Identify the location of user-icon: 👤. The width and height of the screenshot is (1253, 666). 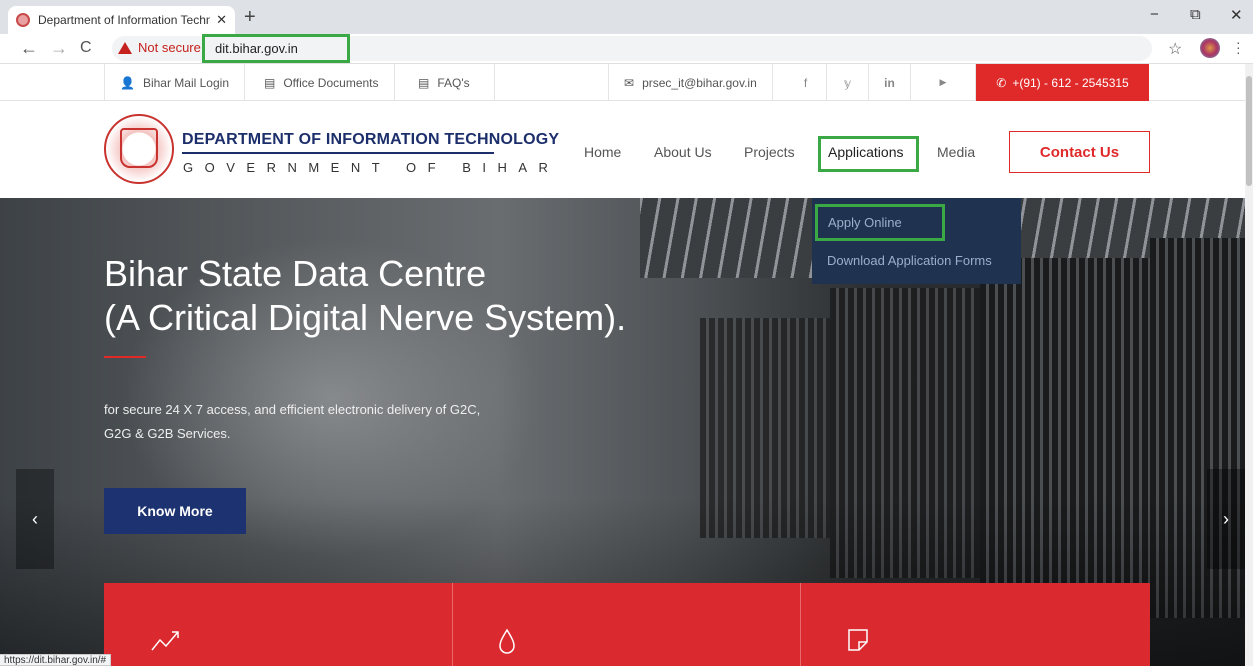
(127, 82).